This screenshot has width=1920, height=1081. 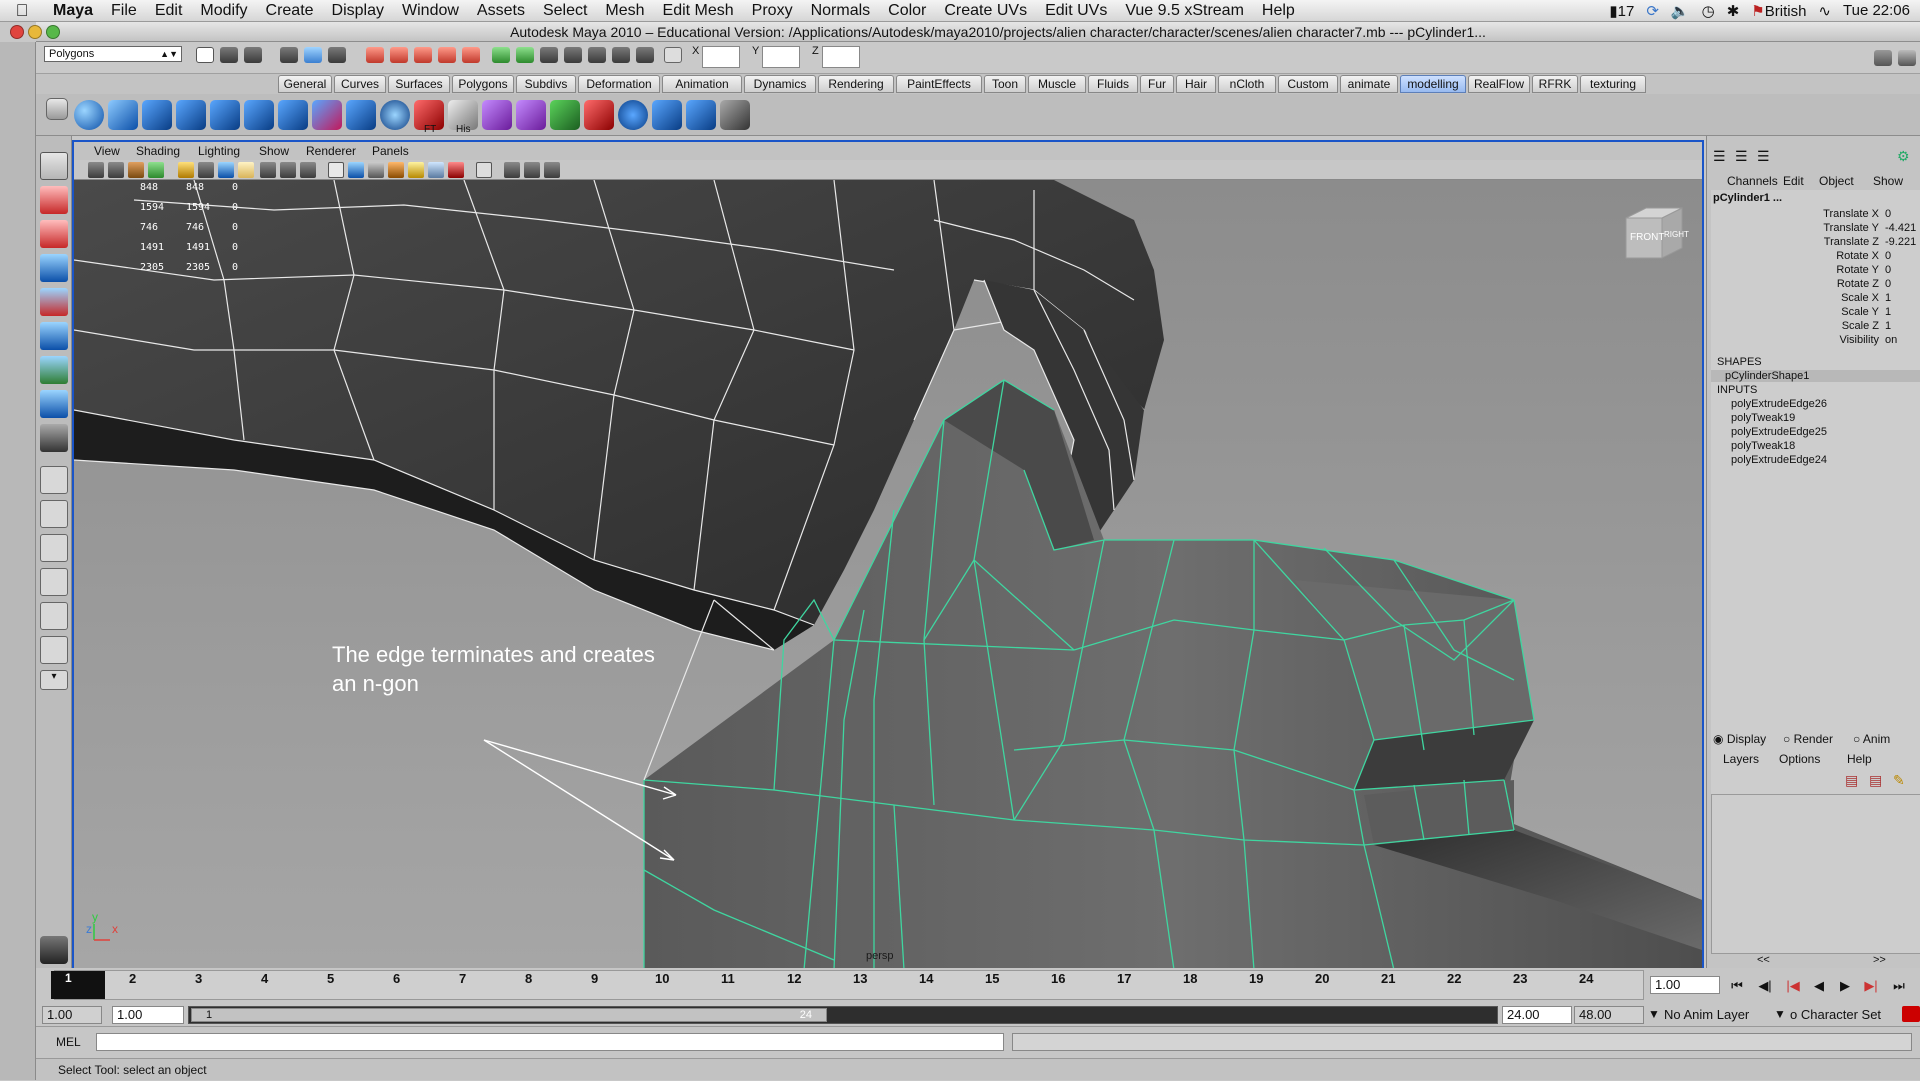 I want to click on clock-status-icon: ◷, so click(x=1708, y=11).